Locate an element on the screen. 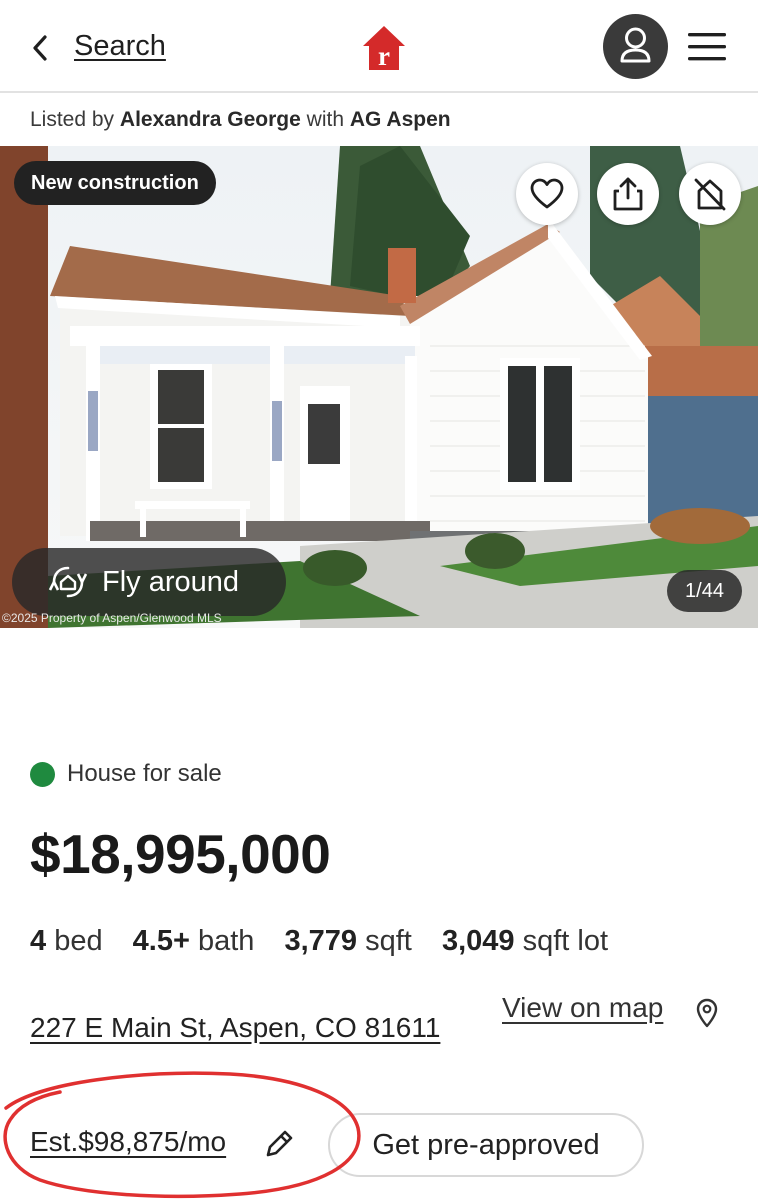 The image size is (758, 1200). monthly-estimate-link: Est.$98,875/mo is located at coordinates (128, 1142).